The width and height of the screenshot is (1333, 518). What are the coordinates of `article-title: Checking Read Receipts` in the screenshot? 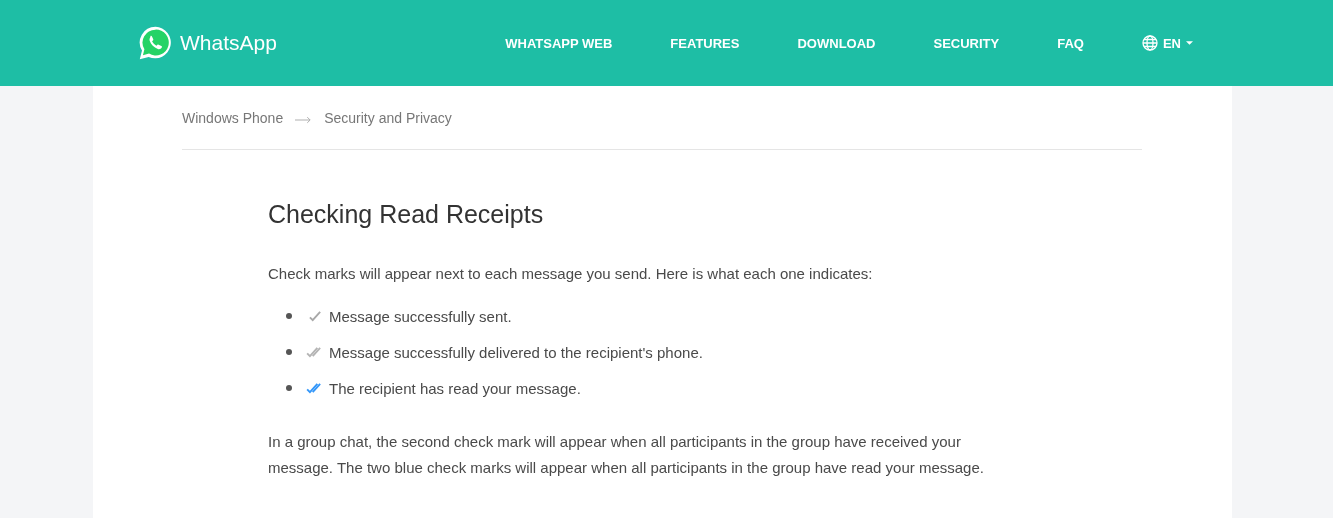 It's located at (406, 214).